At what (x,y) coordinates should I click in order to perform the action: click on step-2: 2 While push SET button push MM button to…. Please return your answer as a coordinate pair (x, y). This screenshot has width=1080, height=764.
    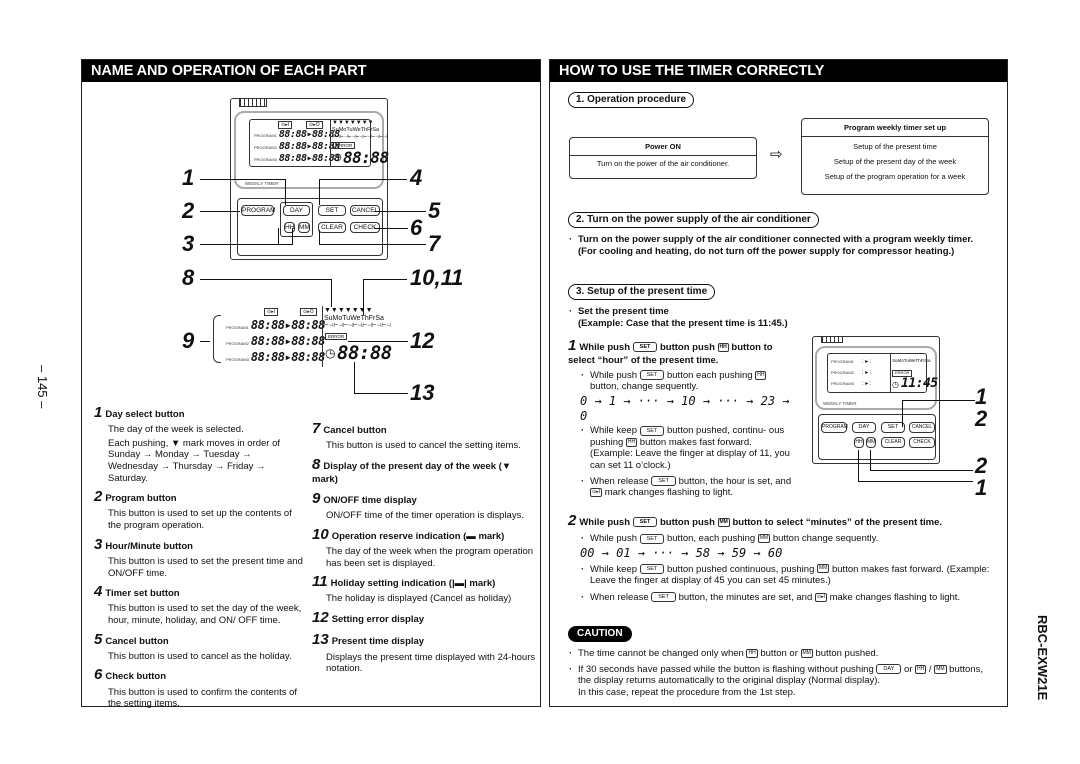
    Looking at the image, I should click on (783, 557).